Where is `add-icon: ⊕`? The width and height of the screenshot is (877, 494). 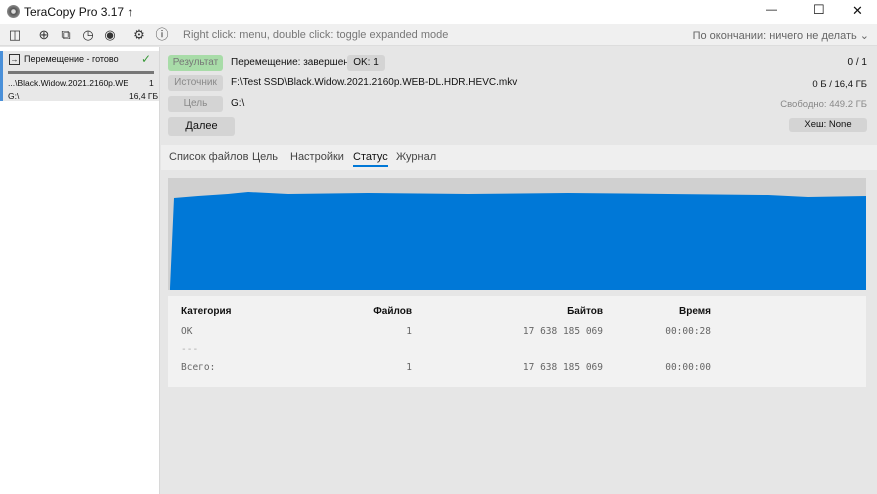
add-icon: ⊕ is located at coordinates (44, 35).